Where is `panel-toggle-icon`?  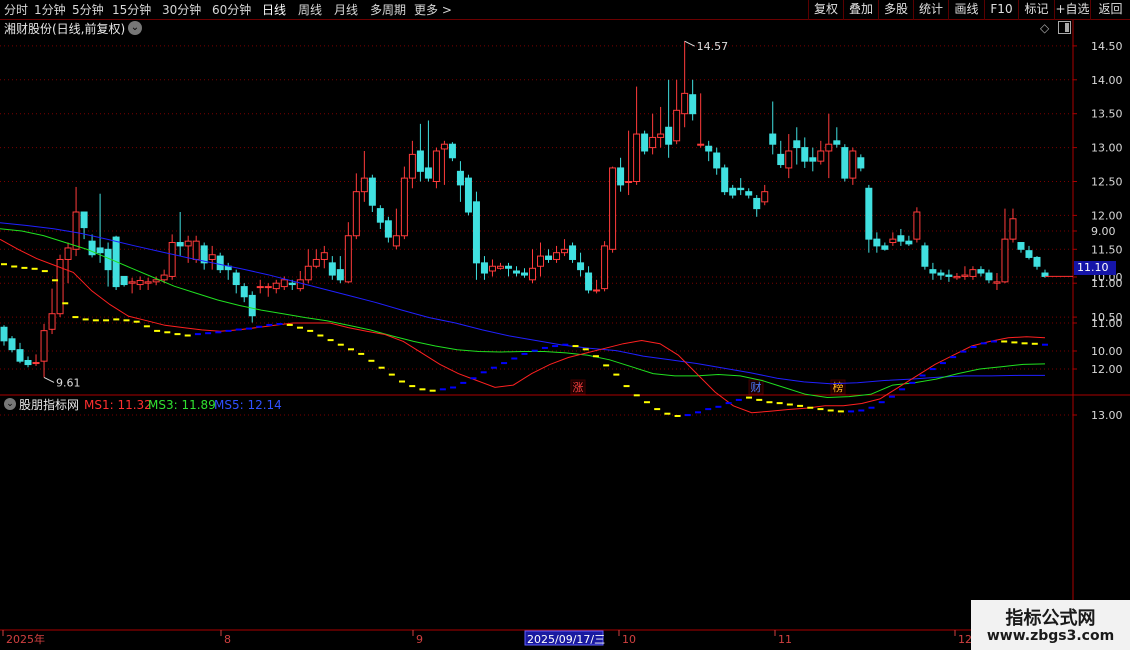 panel-toggle-icon is located at coordinates (1064, 27).